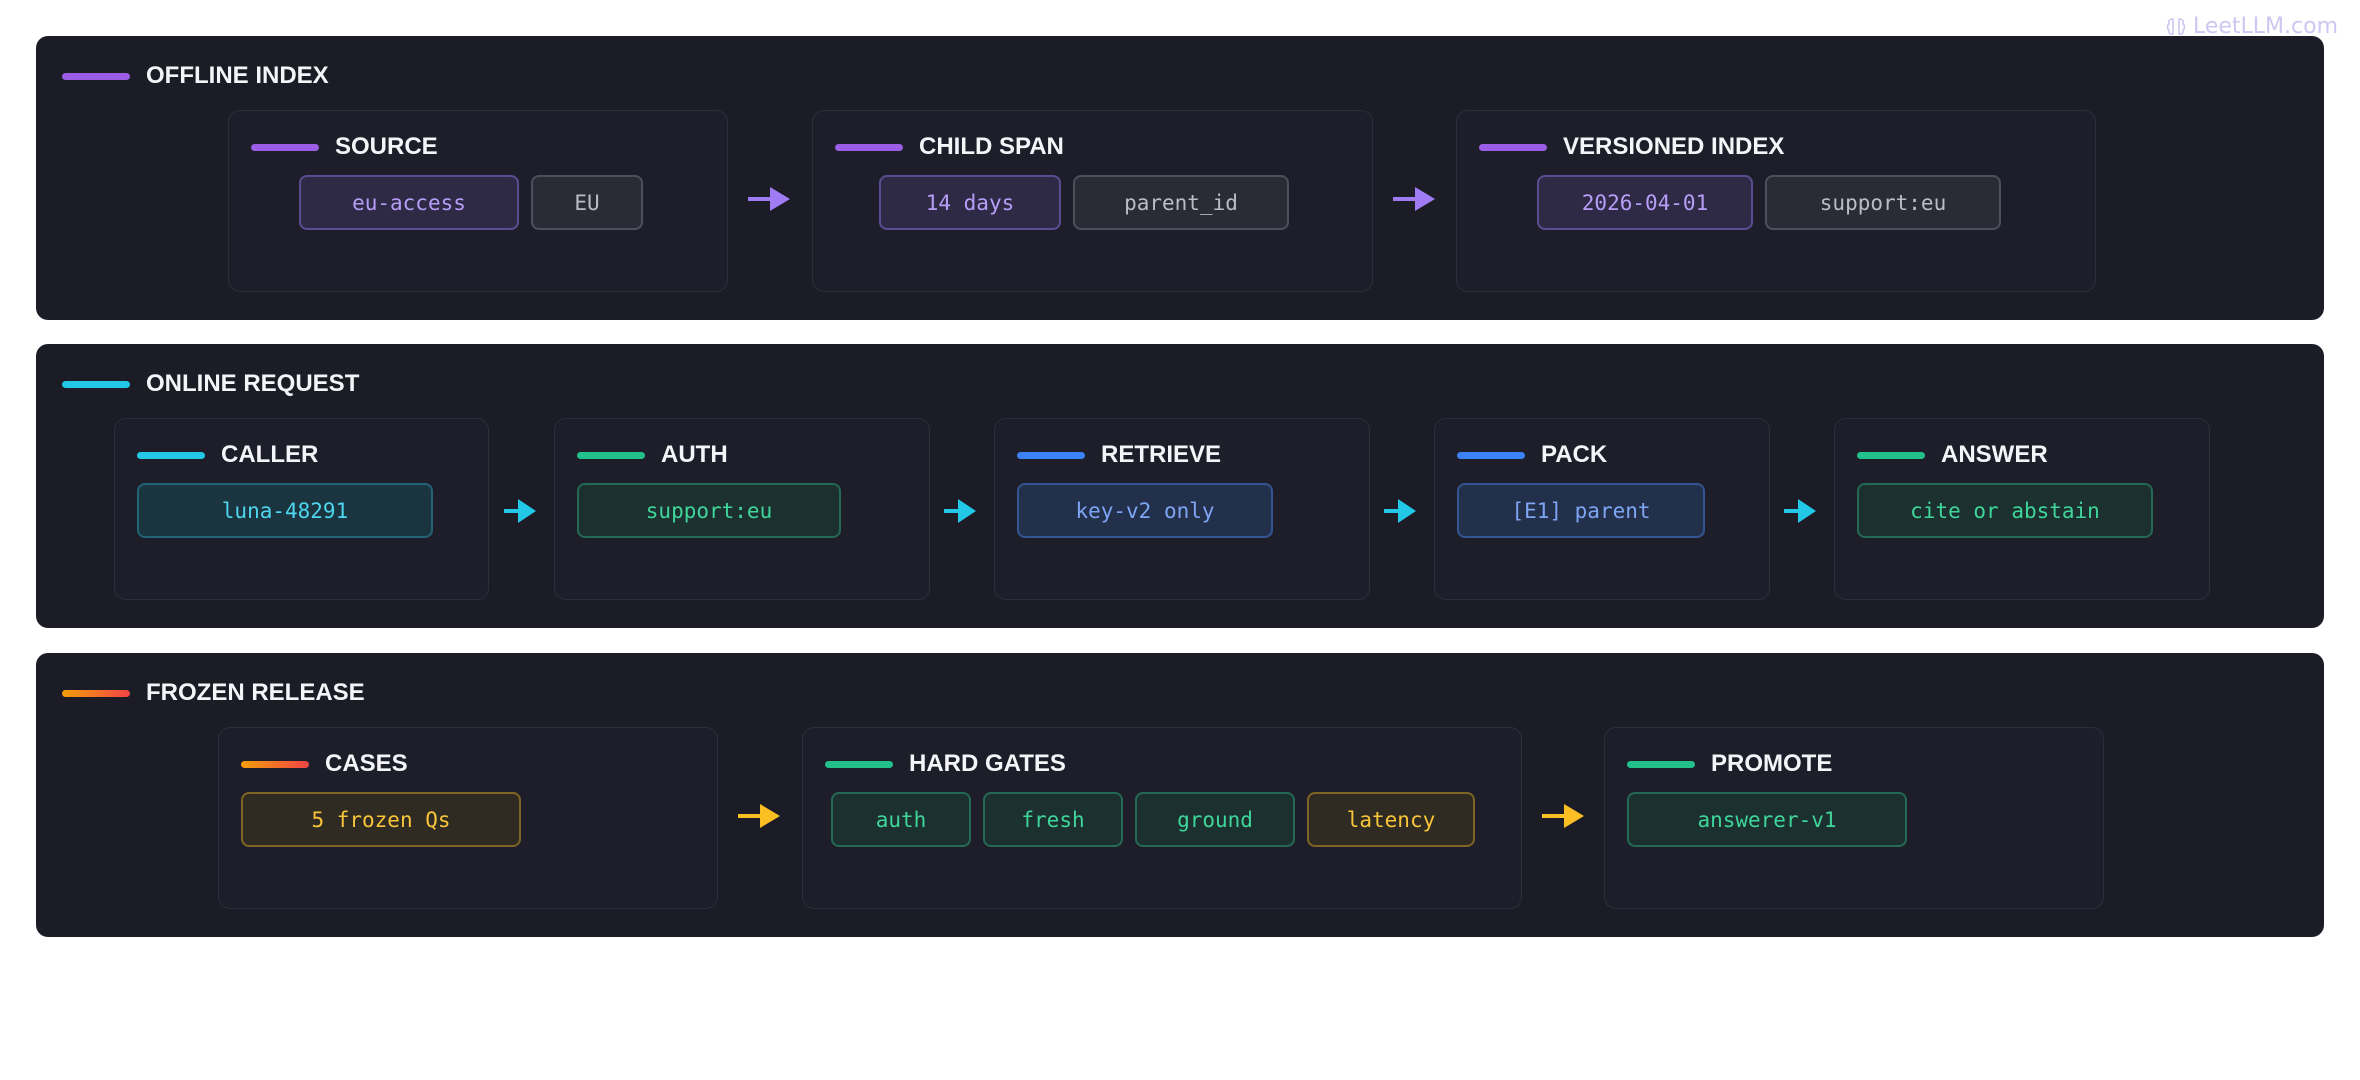 This screenshot has height=1080, width=2360. Describe the element at coordinates (694, 454) in the screenshot. I see `card-title: AUTH` at that location.